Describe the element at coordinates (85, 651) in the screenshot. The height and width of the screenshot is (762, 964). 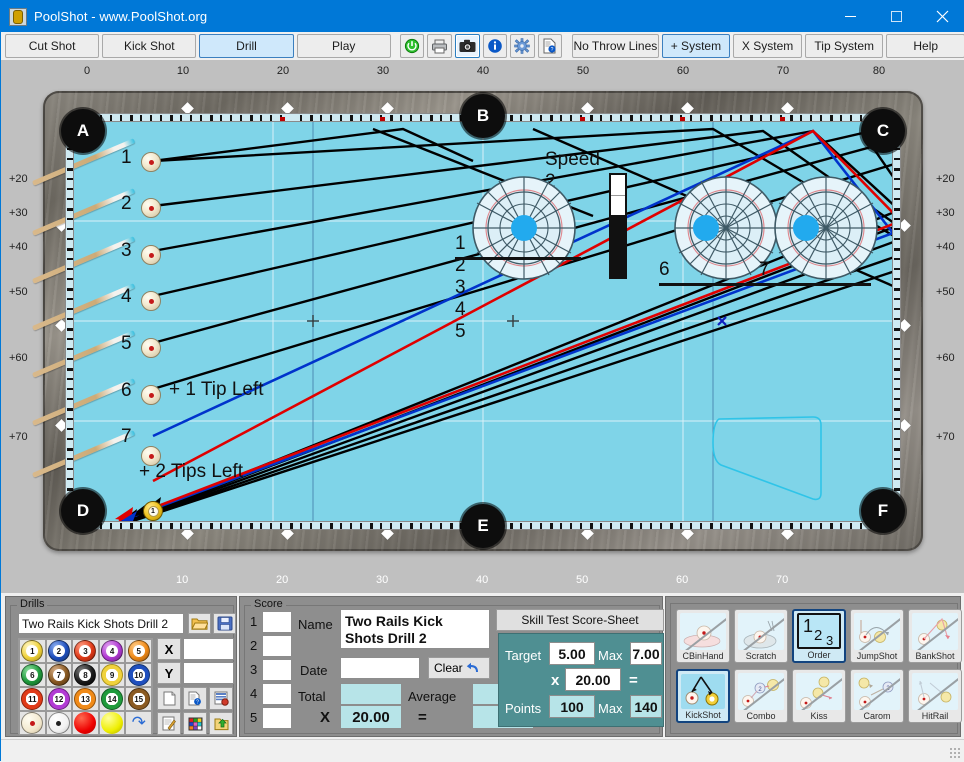
I see `drill-ball-3: 3` at that location.